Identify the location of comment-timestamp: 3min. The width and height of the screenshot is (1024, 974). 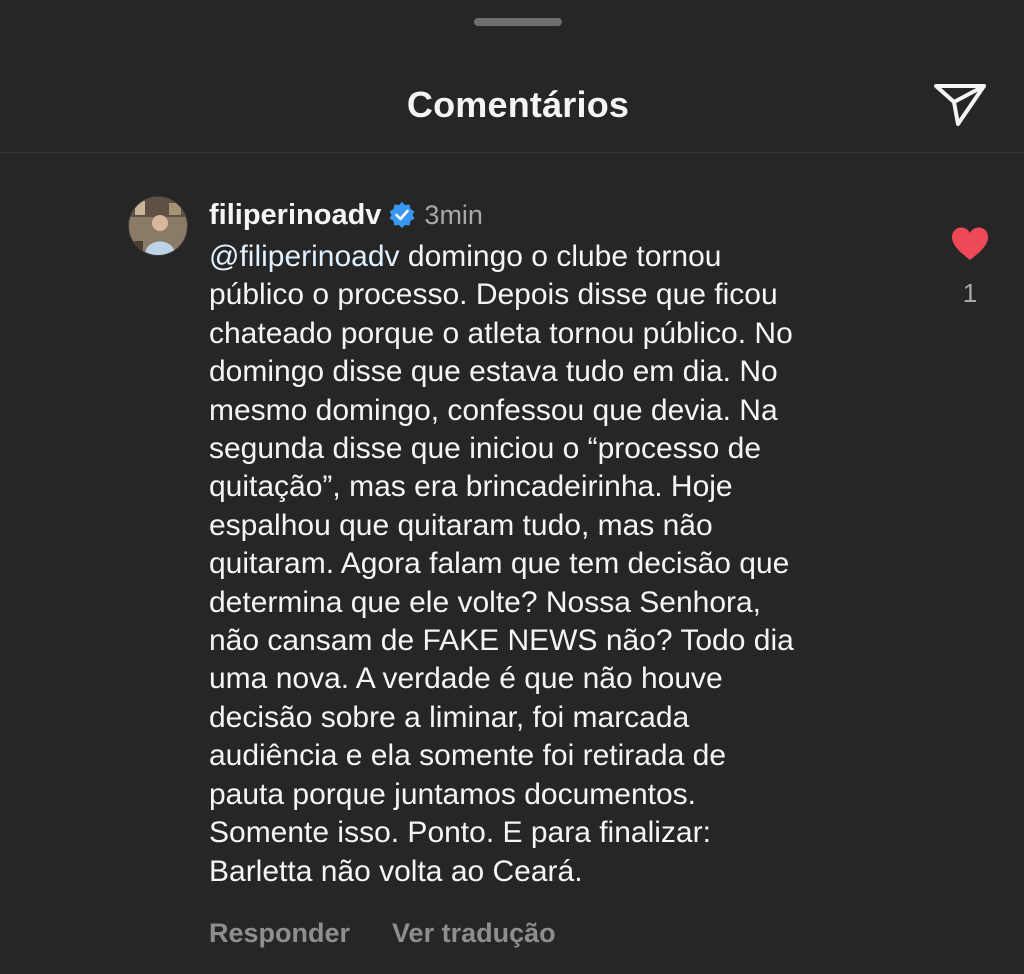
(453, 214).